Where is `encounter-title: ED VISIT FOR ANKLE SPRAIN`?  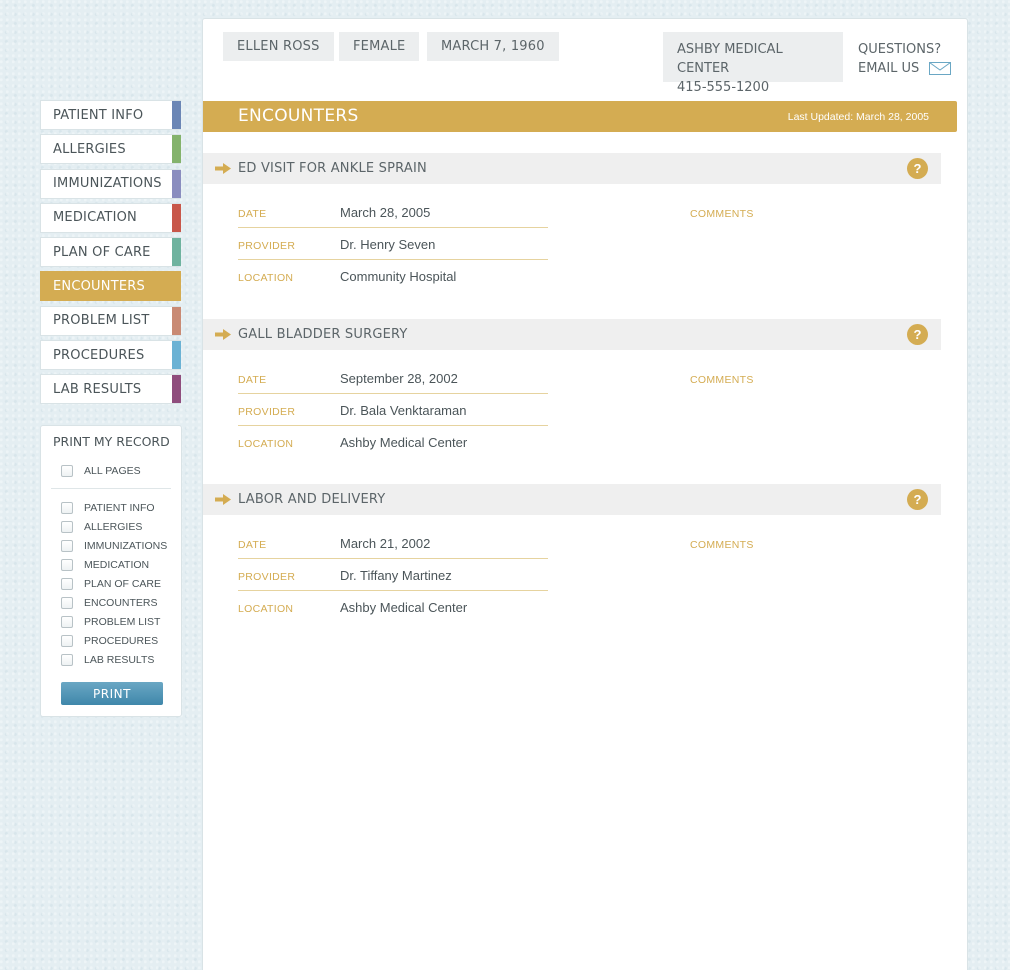 encounter-title: ED VISIT FOR ANKLE SPRAIN is located at coordinates (332, 168).